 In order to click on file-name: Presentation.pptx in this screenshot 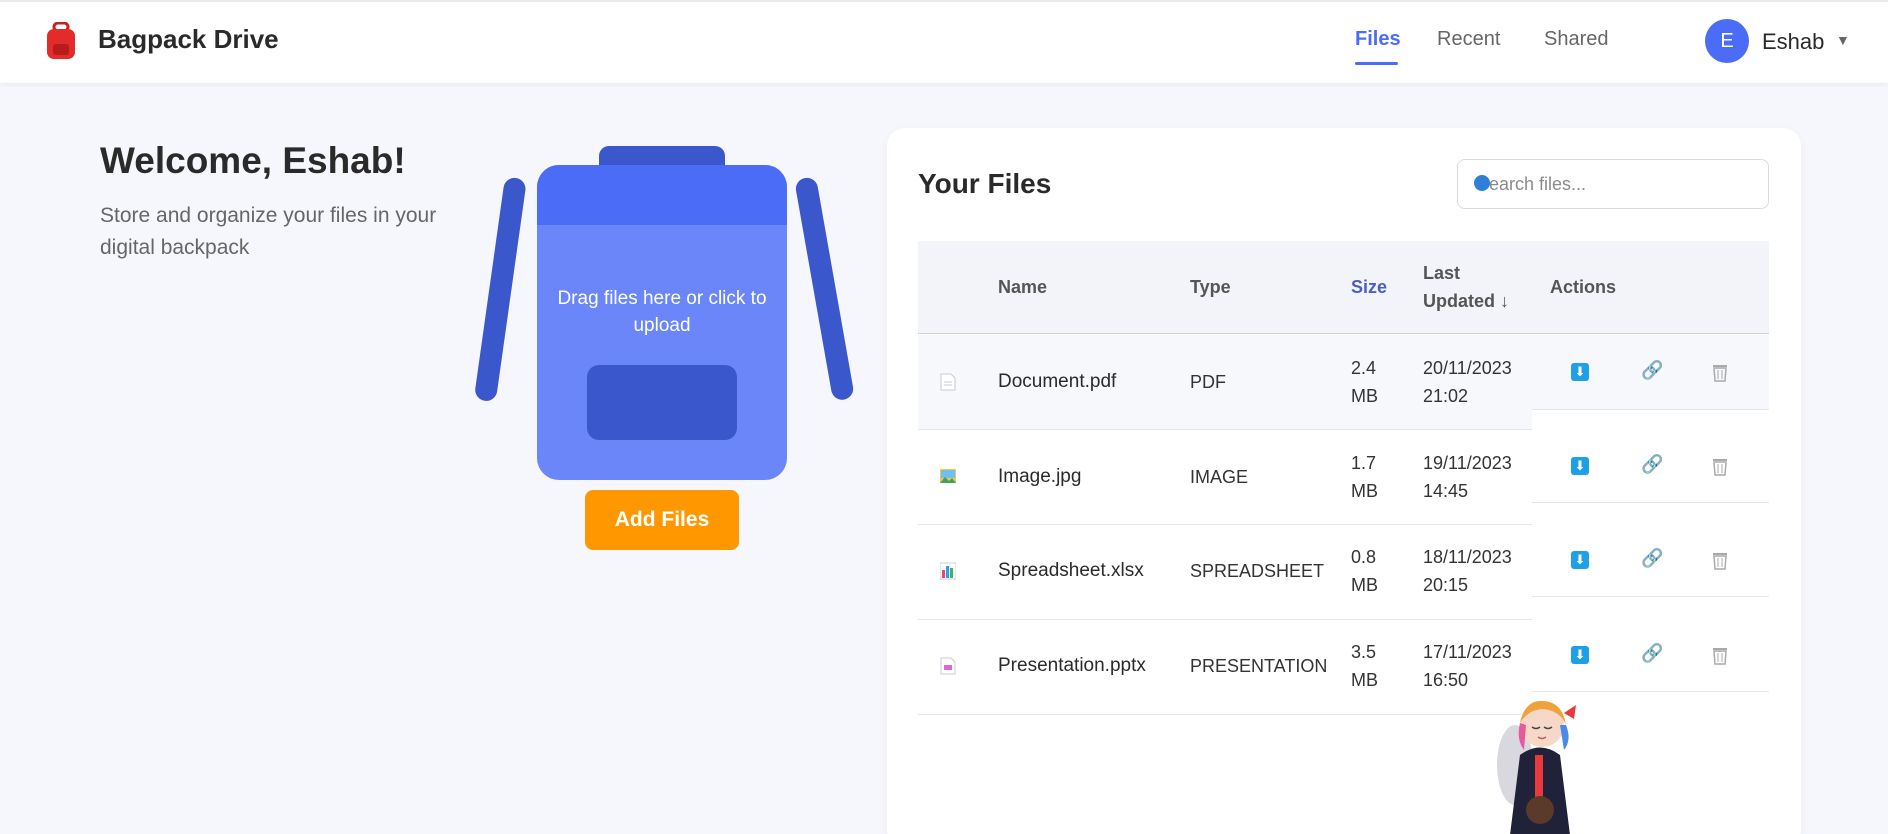, I will do `click(1072, 666)`.